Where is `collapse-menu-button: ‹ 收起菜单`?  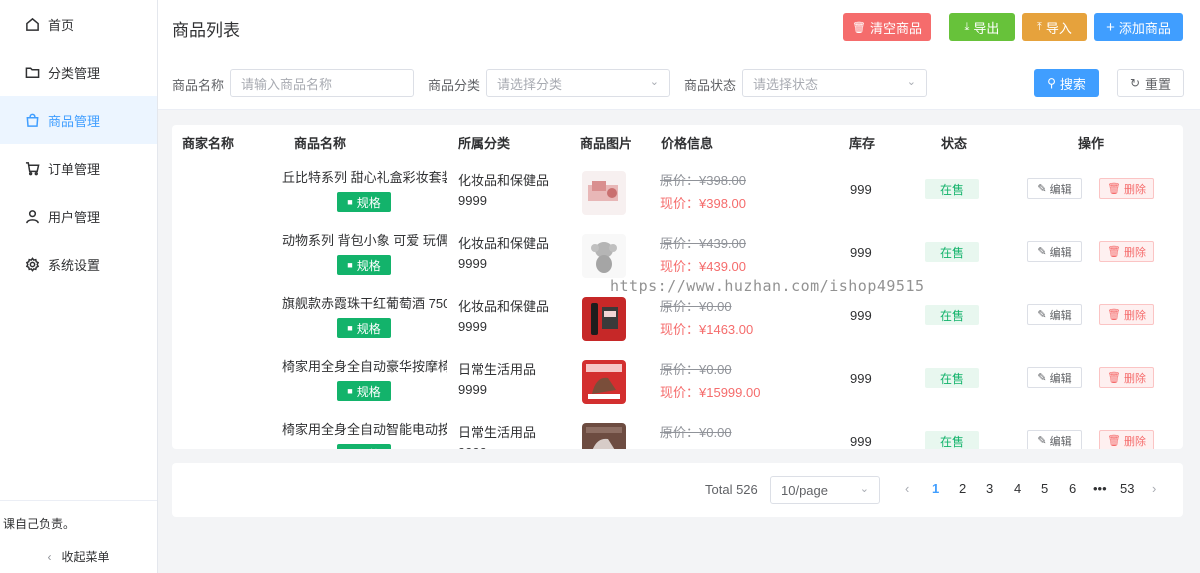
collapse-menu-button: ‹ 收起菜单 is located at coordinates (78, 556).